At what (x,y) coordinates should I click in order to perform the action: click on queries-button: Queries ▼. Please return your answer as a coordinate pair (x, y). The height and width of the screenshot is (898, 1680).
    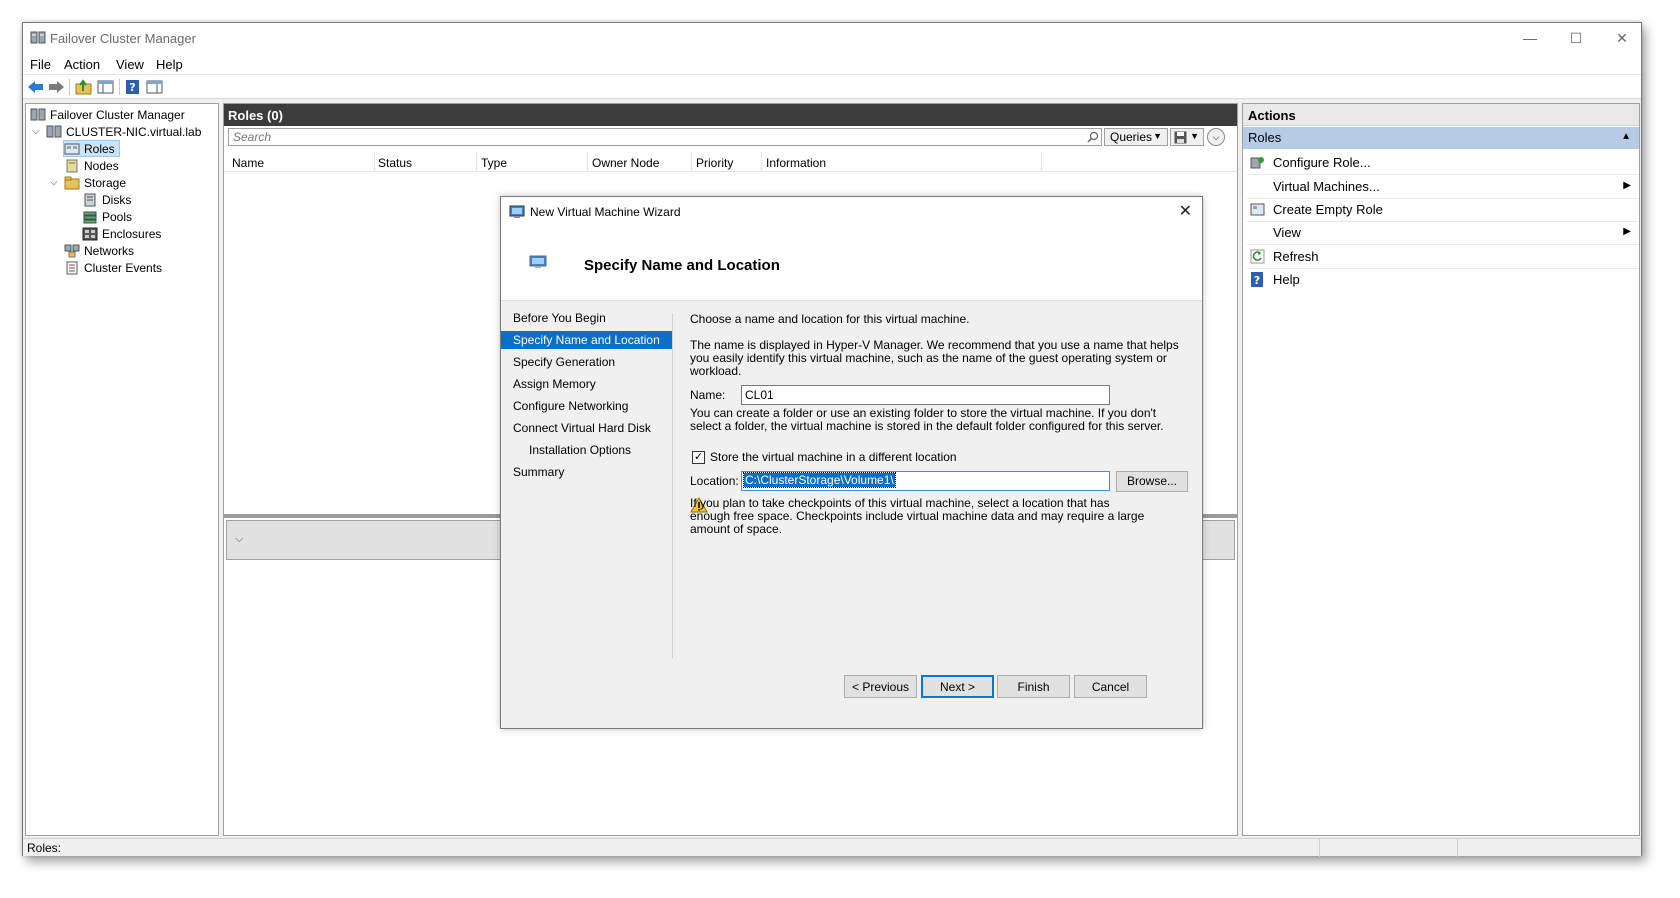
    Looking at the image, I should click on (1136, 137).